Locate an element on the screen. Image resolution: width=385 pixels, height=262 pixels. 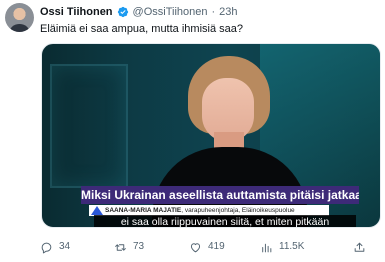
heart-icon is located at coordinates (195, 247).